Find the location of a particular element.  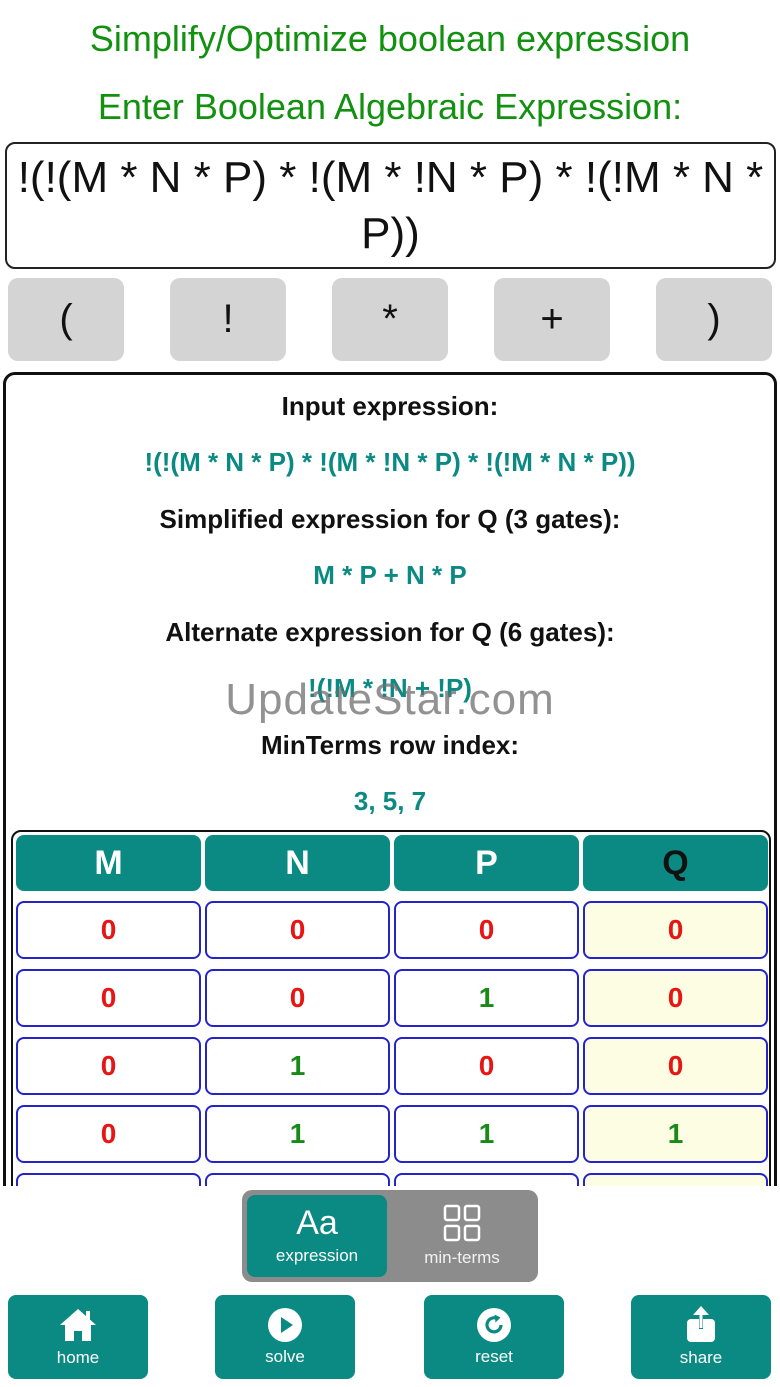

minterms-mode-label: min-terms is located at coordinates (462, 1257).